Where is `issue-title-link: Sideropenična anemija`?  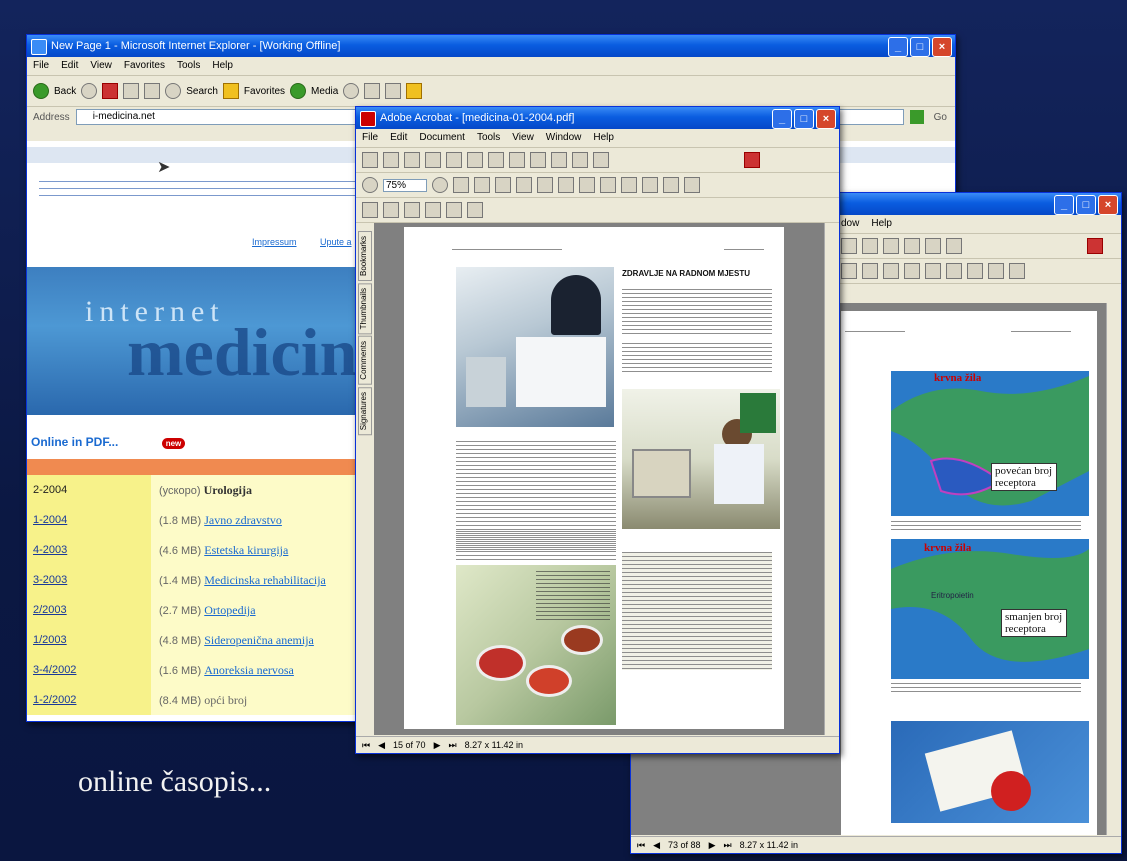
issue-title-link: Sideropenična anemija is located at coordinates (259, 640).